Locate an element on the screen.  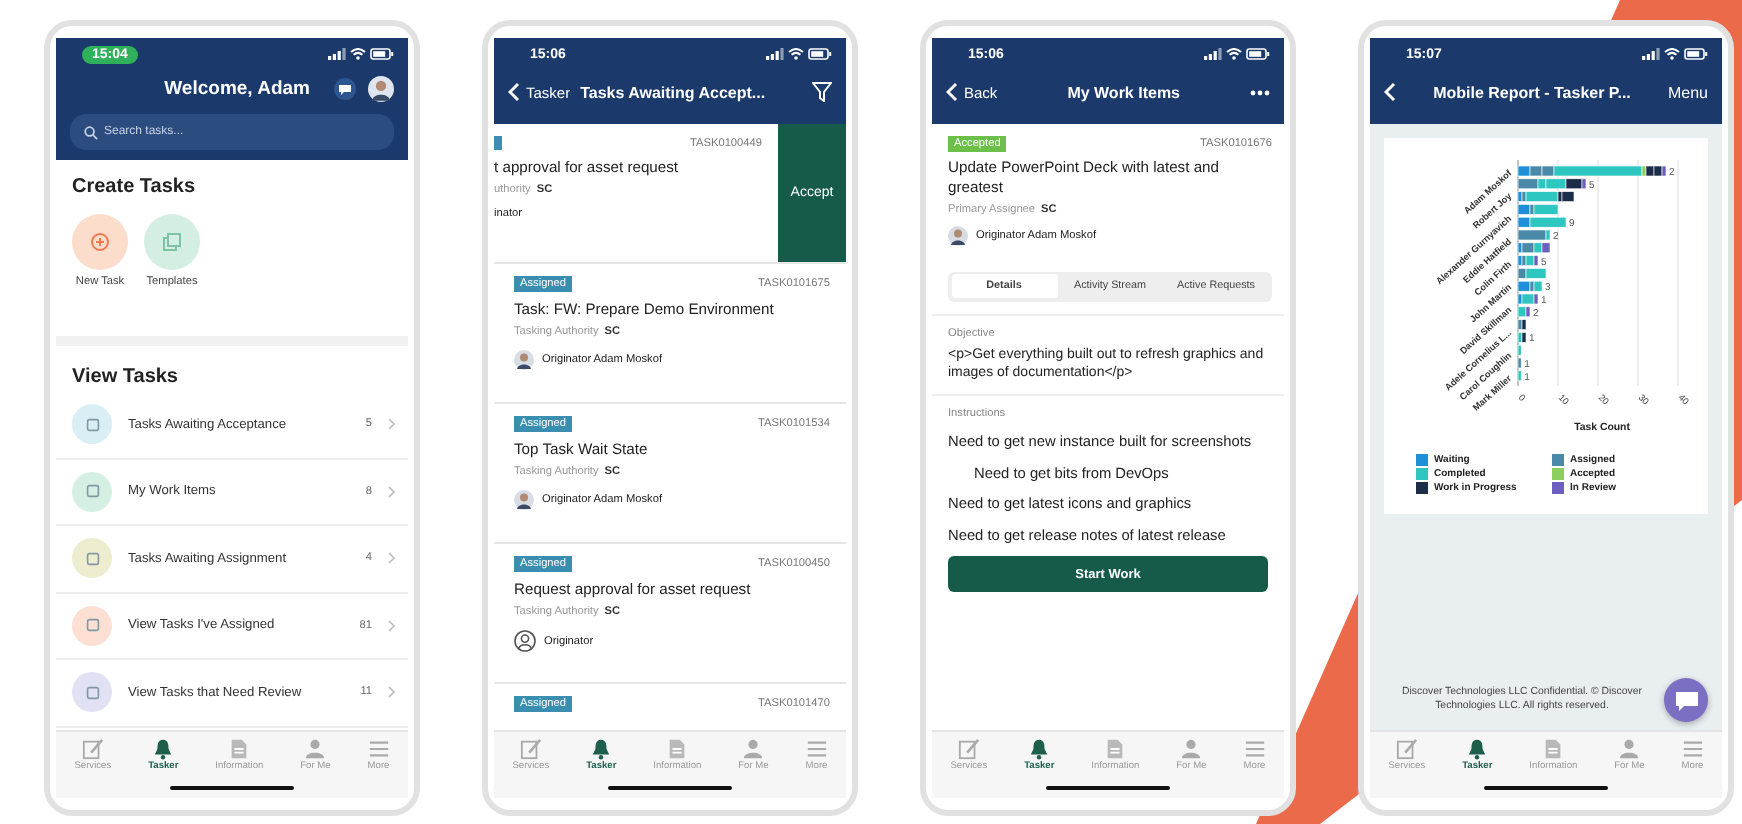
menu-button: Menu is located at coordinates (1687, 92).